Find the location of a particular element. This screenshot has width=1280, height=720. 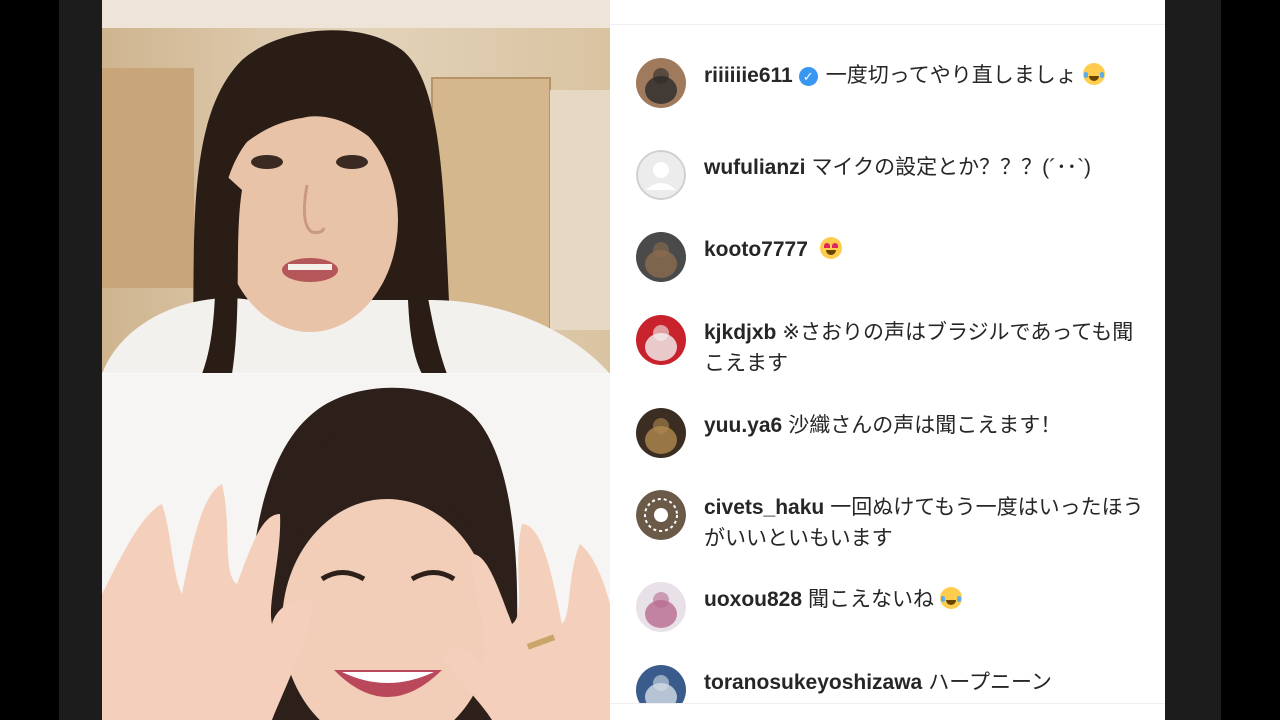

comments-header is located at coordinates (887, 12).